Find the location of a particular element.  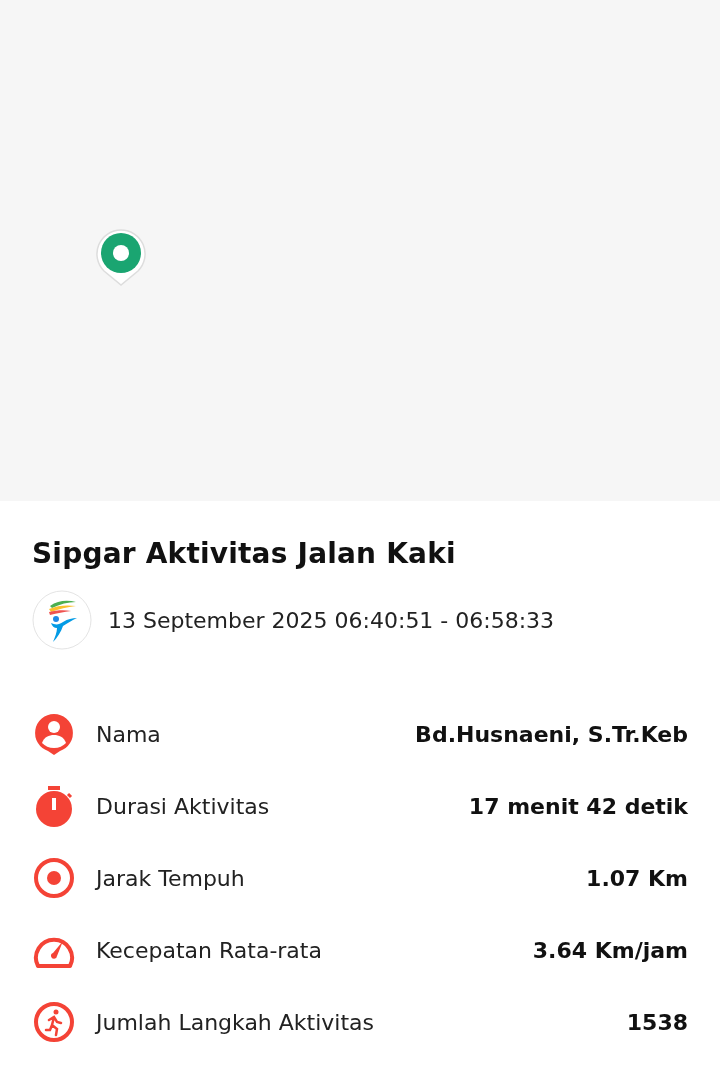

person-icon is located at coordinates (54, 734).